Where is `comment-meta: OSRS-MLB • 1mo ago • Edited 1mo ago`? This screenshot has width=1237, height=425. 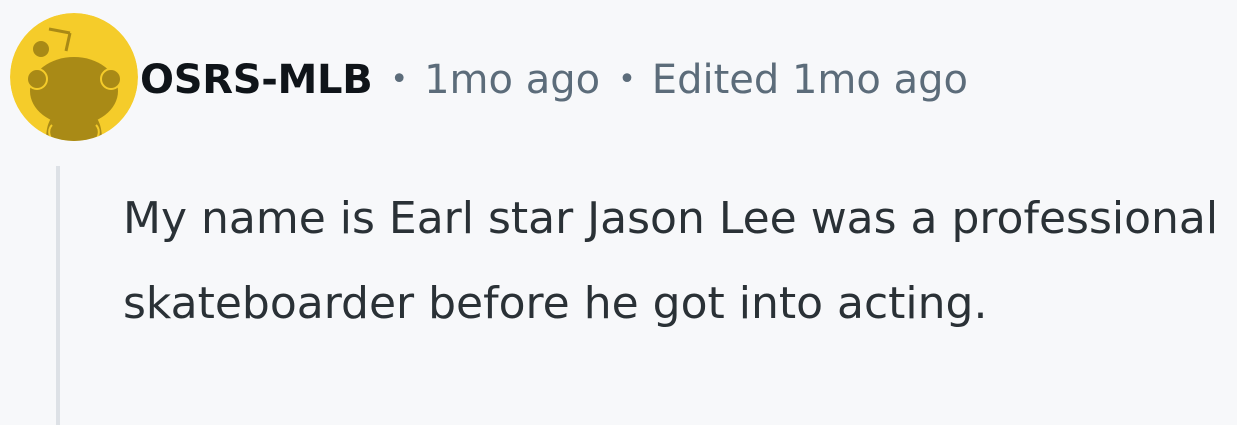
comment-meta: OSRS-MLB • 1mo ago • Edited 1mo ago is located at coordinates (554, 80).